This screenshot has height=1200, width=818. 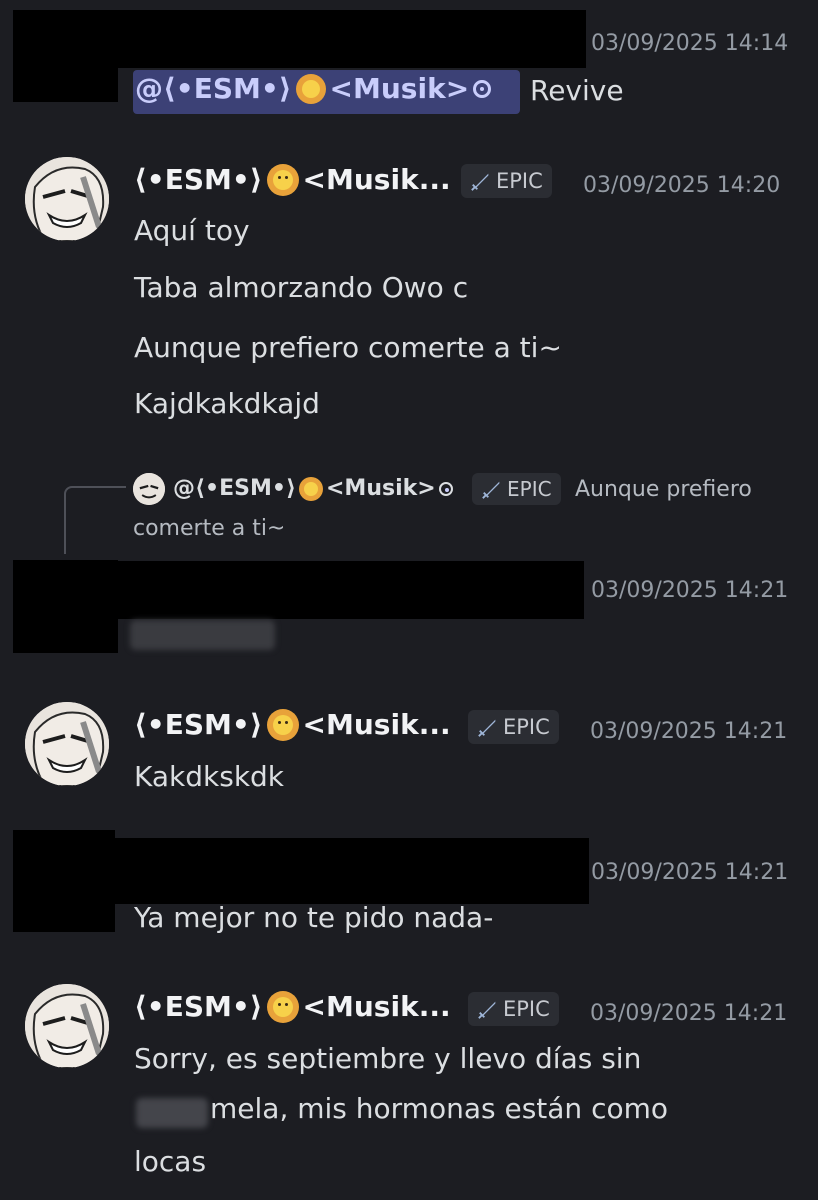 I want to click on redacted-message-text, so click(x=202, y=635).